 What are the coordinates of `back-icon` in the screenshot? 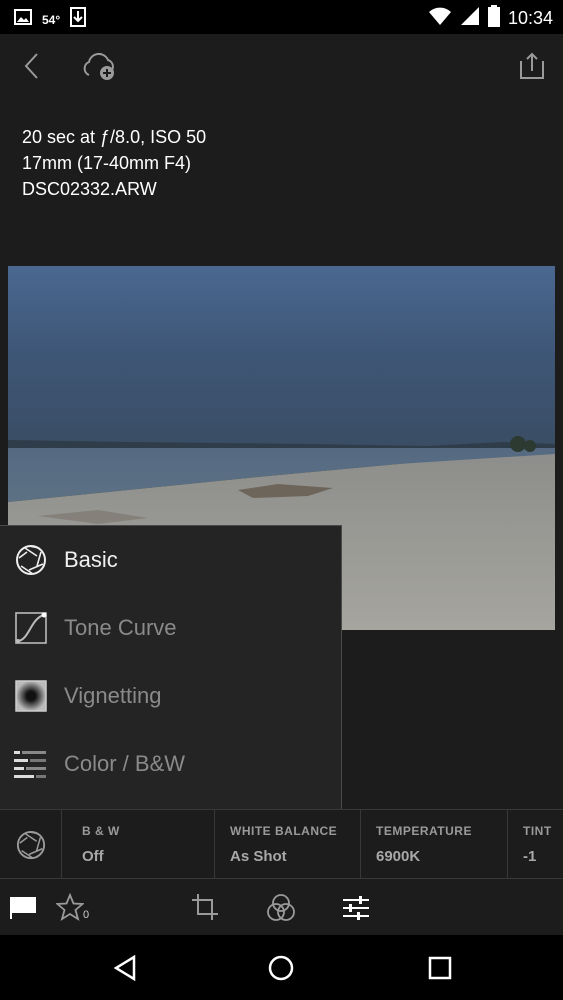 It's located at (32, 66).